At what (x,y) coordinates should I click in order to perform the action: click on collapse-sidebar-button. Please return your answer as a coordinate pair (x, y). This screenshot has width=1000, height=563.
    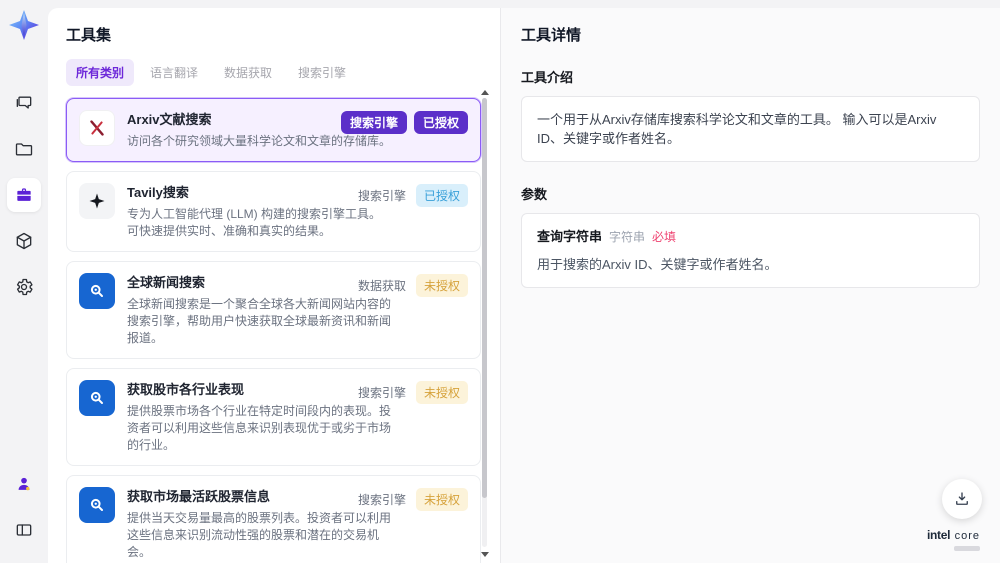
    Looking at the image, I should click on (24, 530).